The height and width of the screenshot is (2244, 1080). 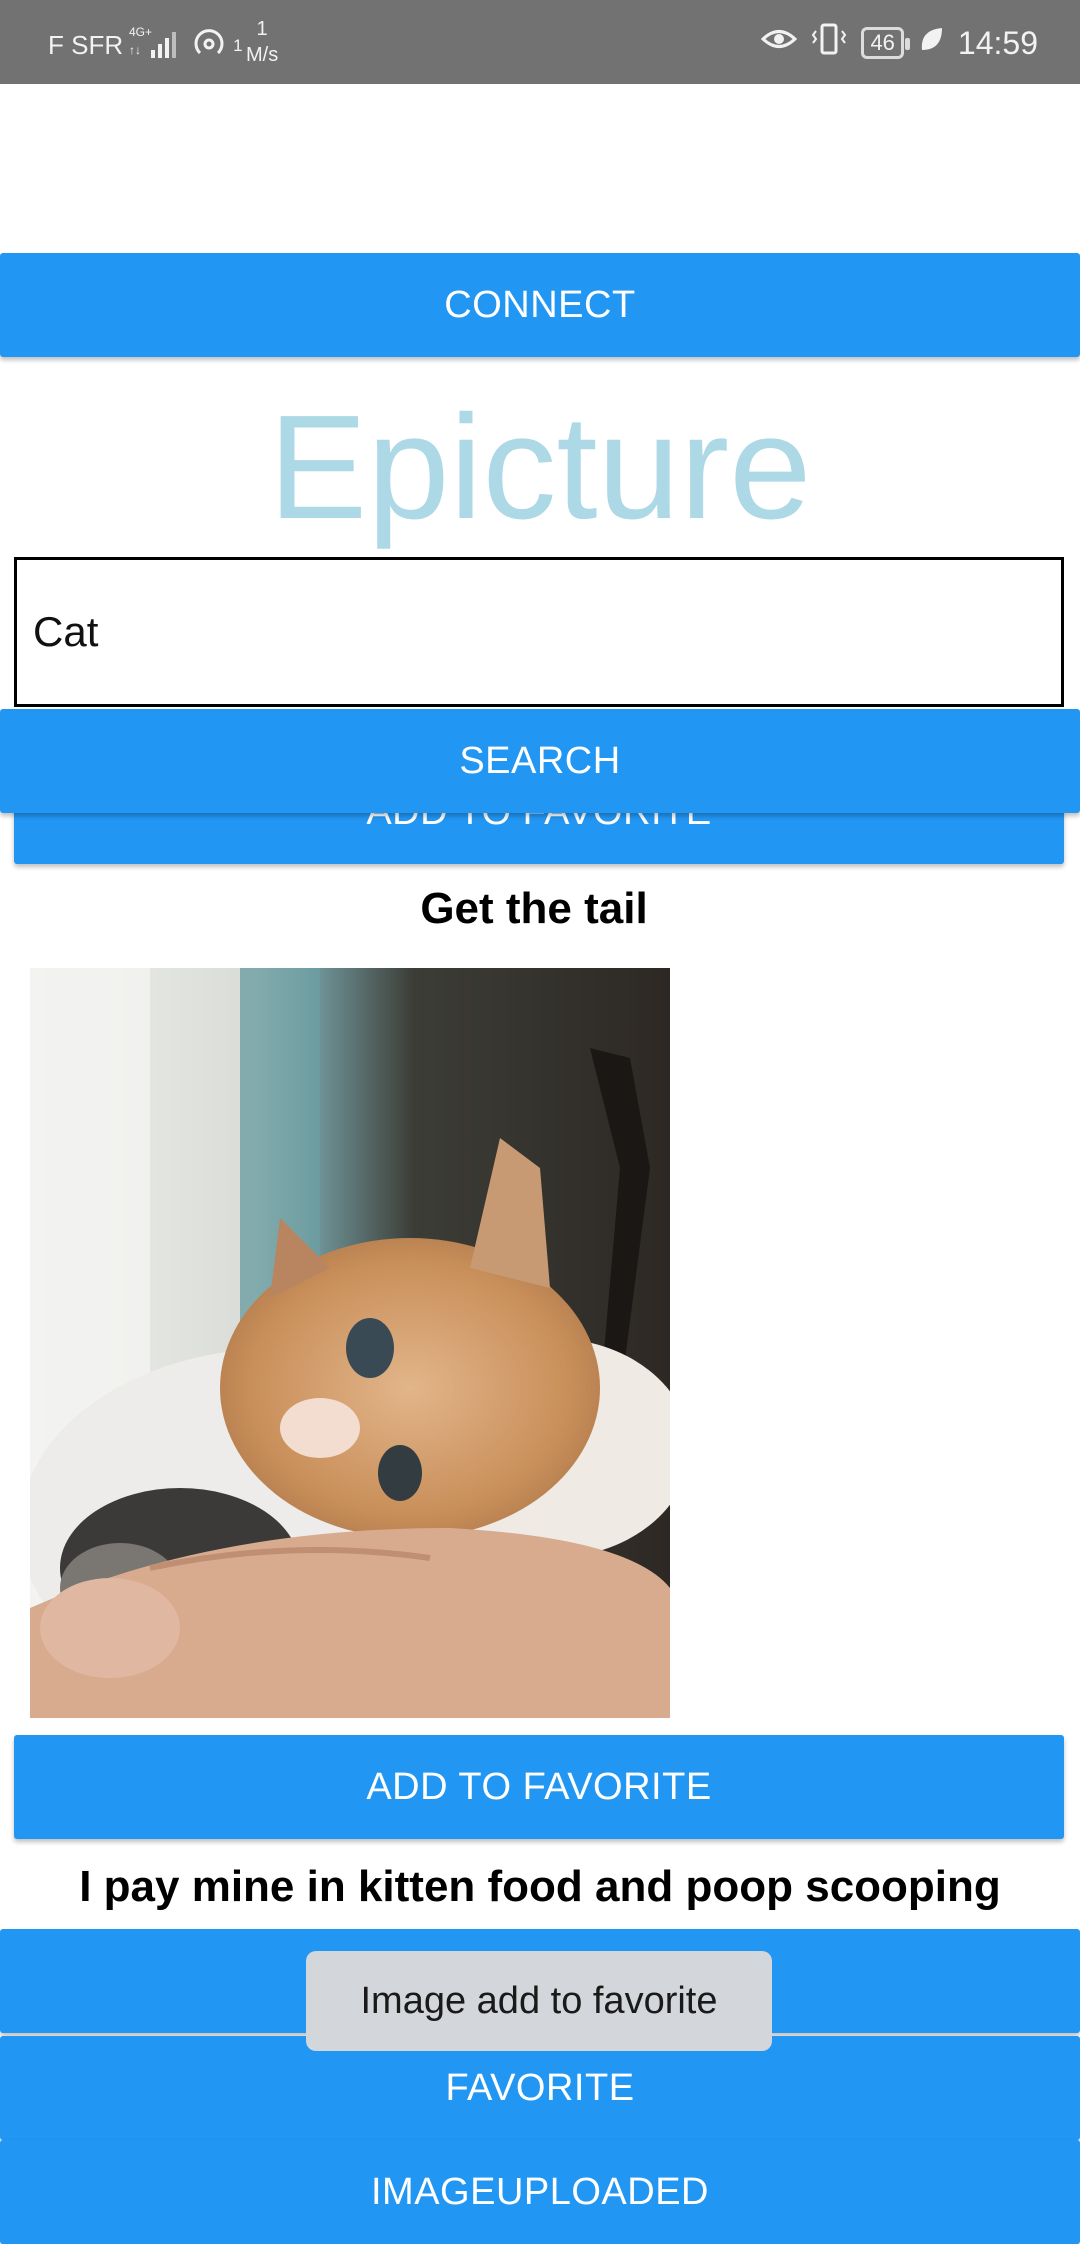 I want to click on signal-icon: 4G+ ↑↓, so click(x=157, y=45).